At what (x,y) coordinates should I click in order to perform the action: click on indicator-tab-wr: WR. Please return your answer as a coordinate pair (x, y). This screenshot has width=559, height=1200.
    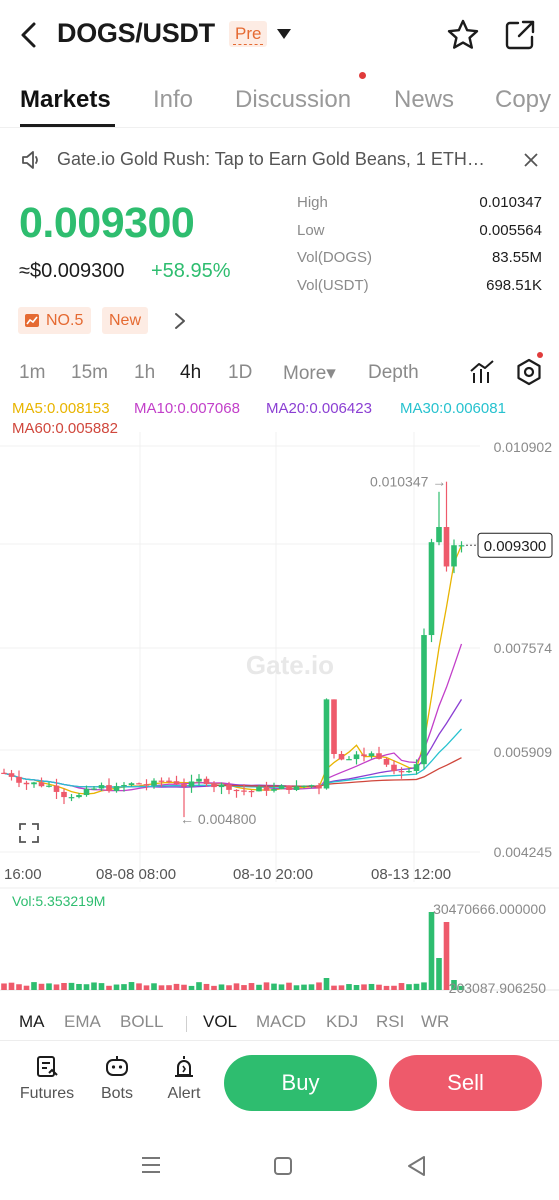
    Looking at the image, I should click on (435, 1022).